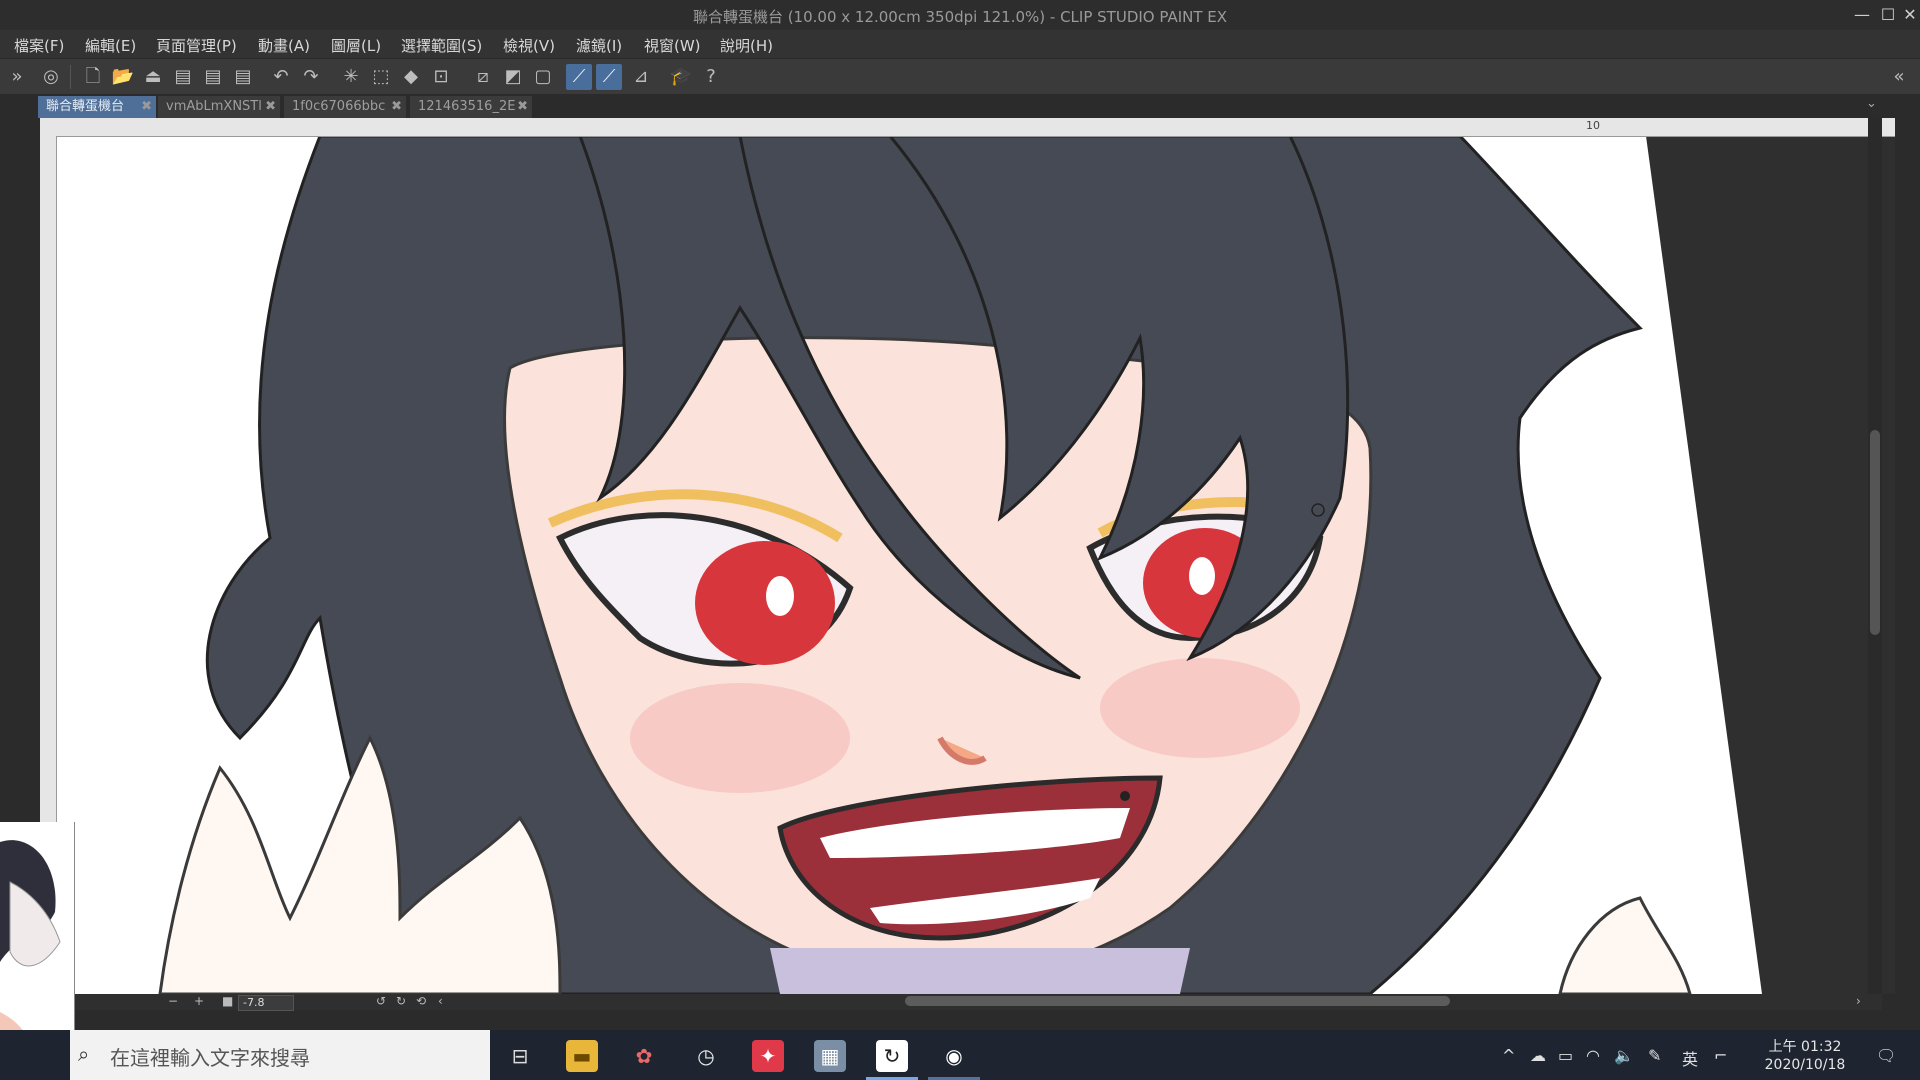  I want to click on clear-outside-icon: ⬚, so click(381, 77).